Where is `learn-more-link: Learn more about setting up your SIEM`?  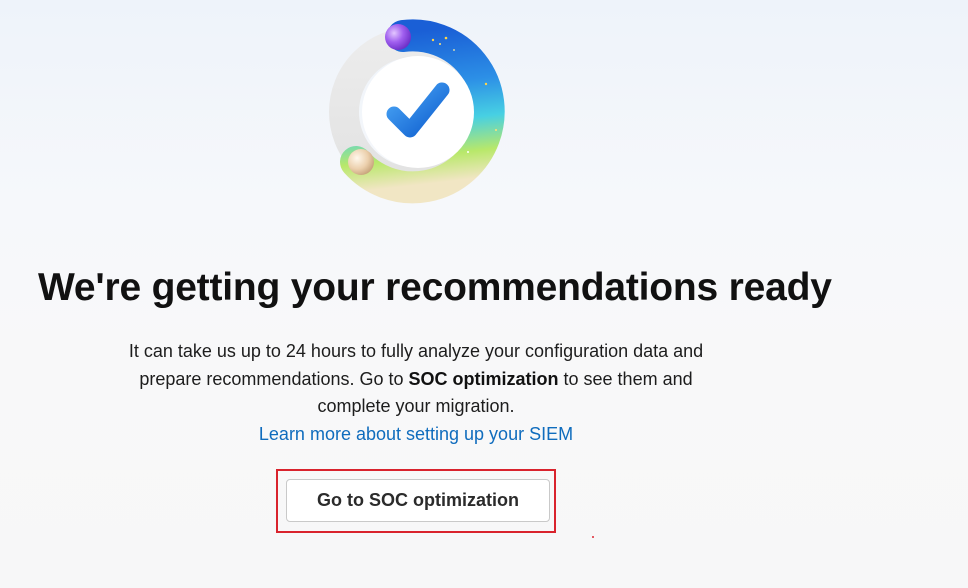 learn-more-link: Learn more about setting up your SIEM is located at coordinates (416, 434).